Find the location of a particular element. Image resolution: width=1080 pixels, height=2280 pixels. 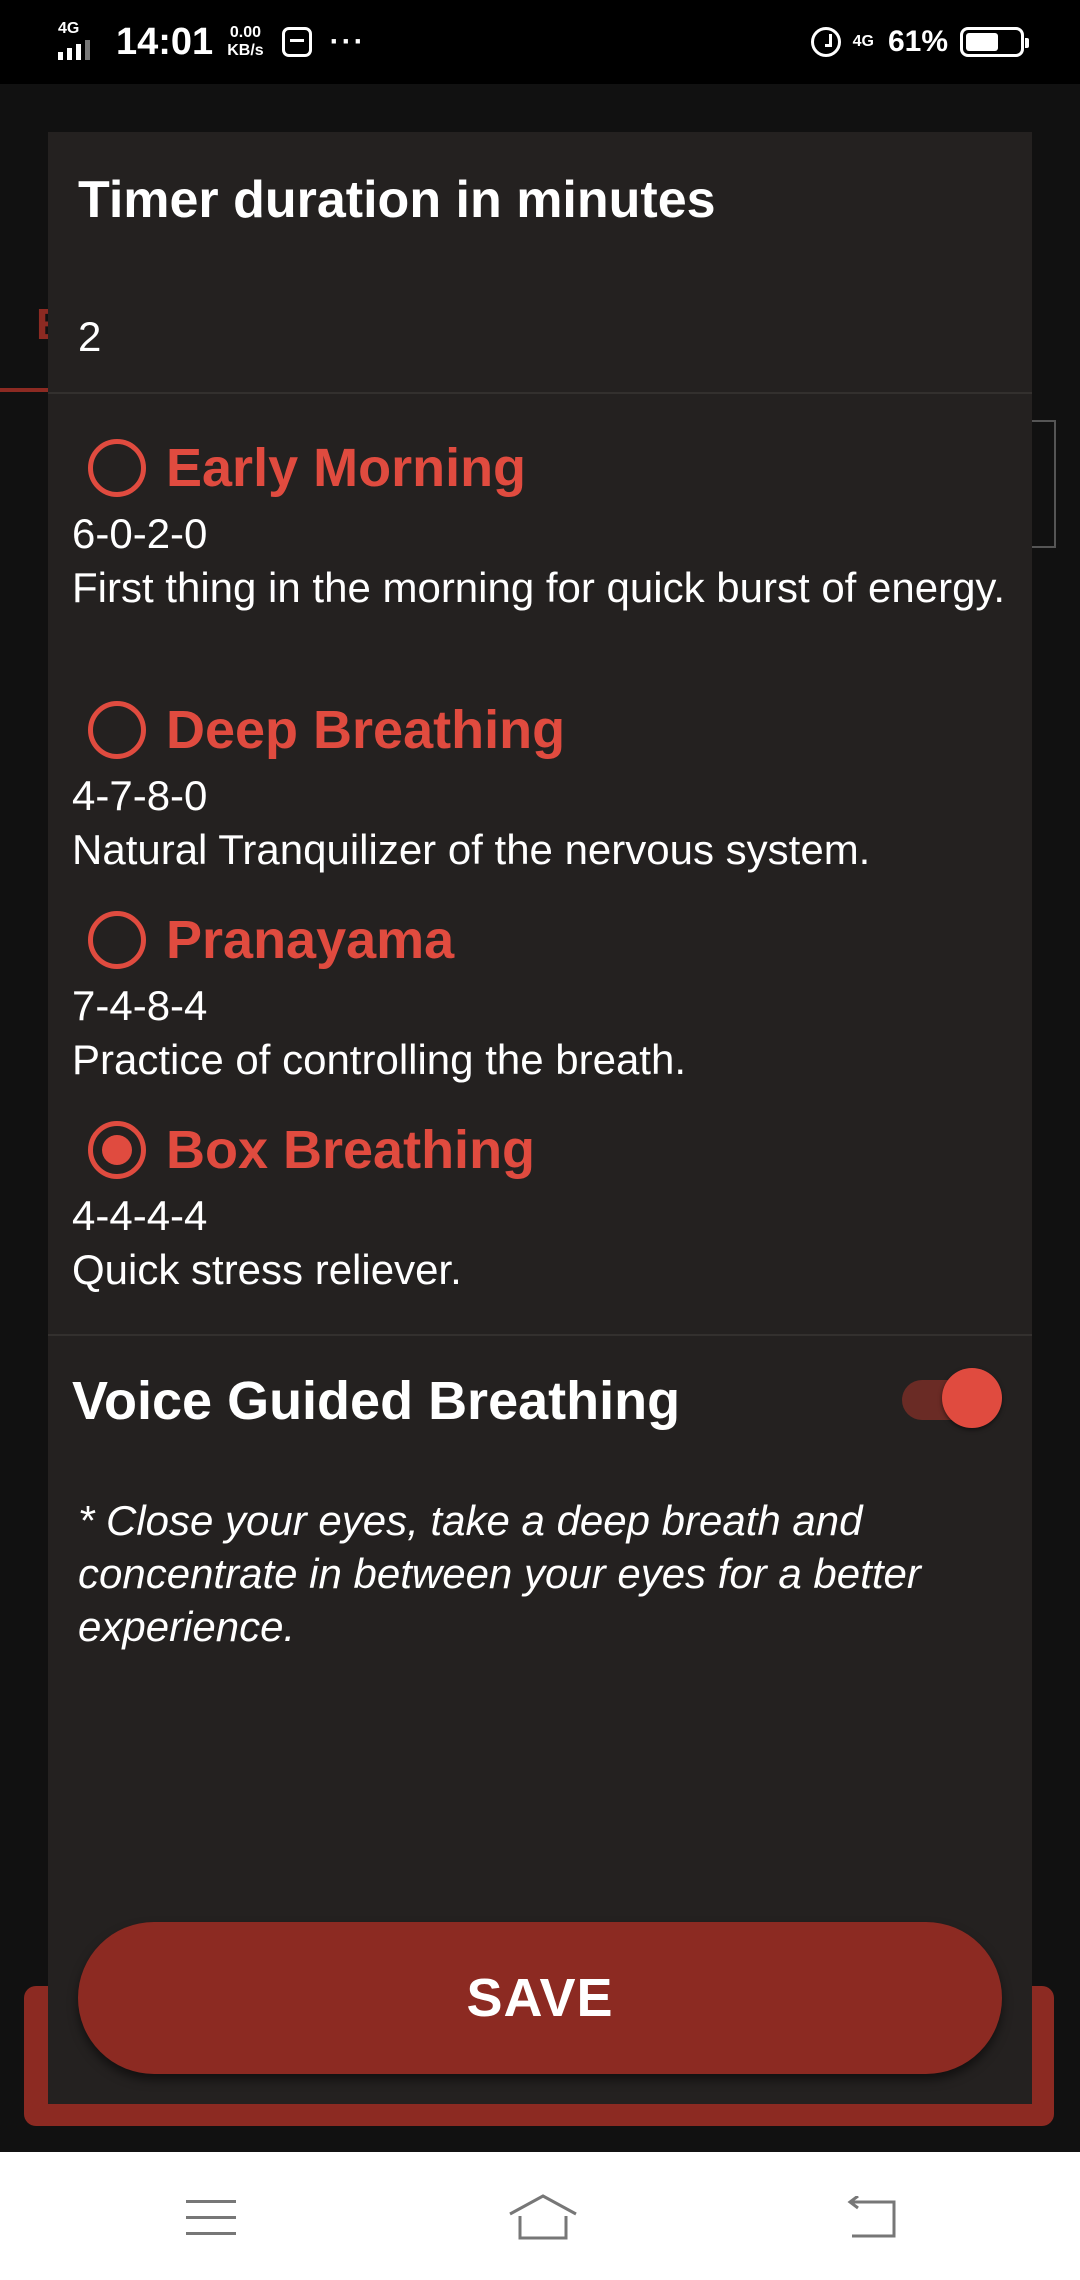

more-notifications-icon: ··· is located at coordinates (347, 41).